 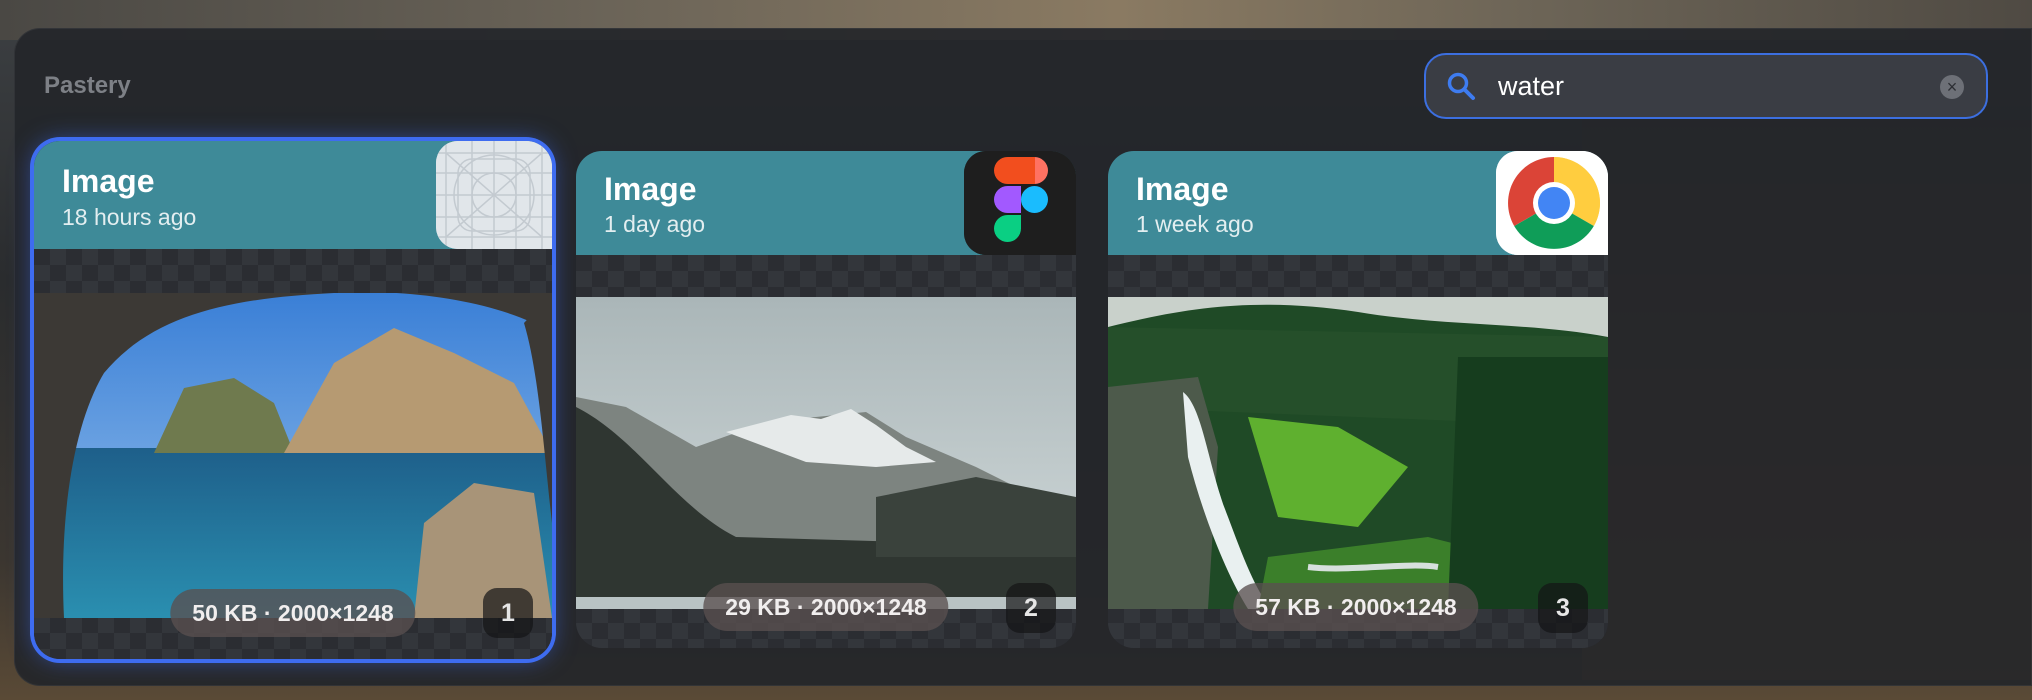 What do you see at coordinates (826, 607) in the screenshot?
I see `item-metadata: 29 KB · 2000×1248` at bounding box center [826, 607].